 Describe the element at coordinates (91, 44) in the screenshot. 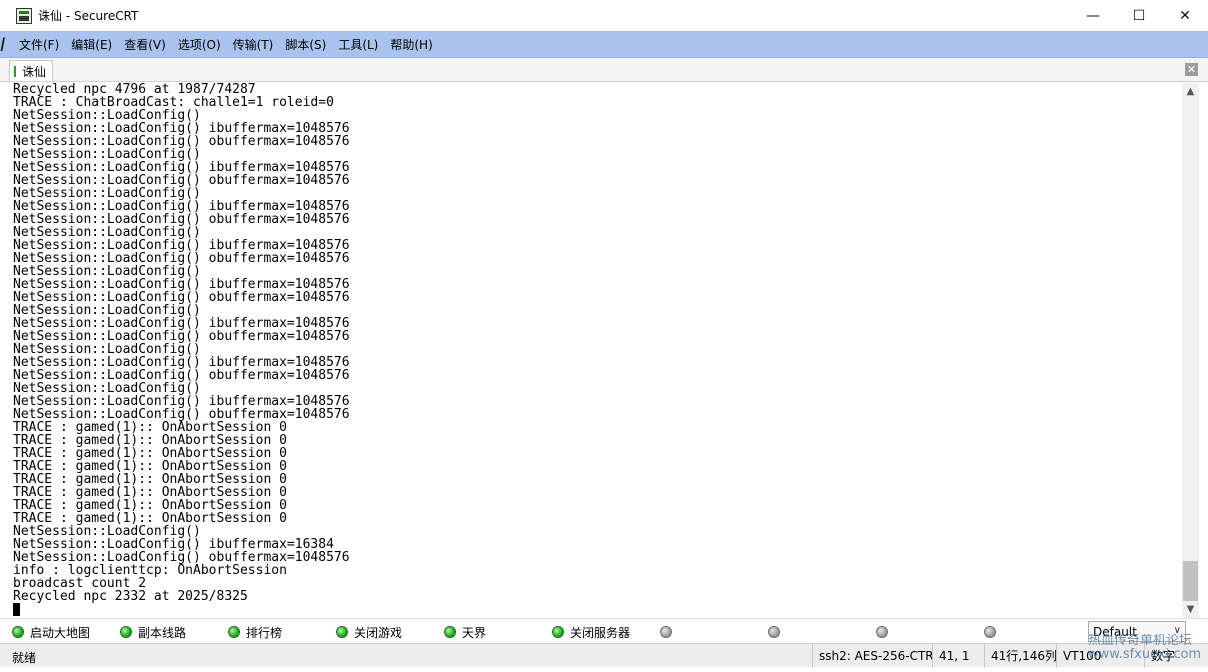

I see `menu-edit: 编辑(E)` at that location.